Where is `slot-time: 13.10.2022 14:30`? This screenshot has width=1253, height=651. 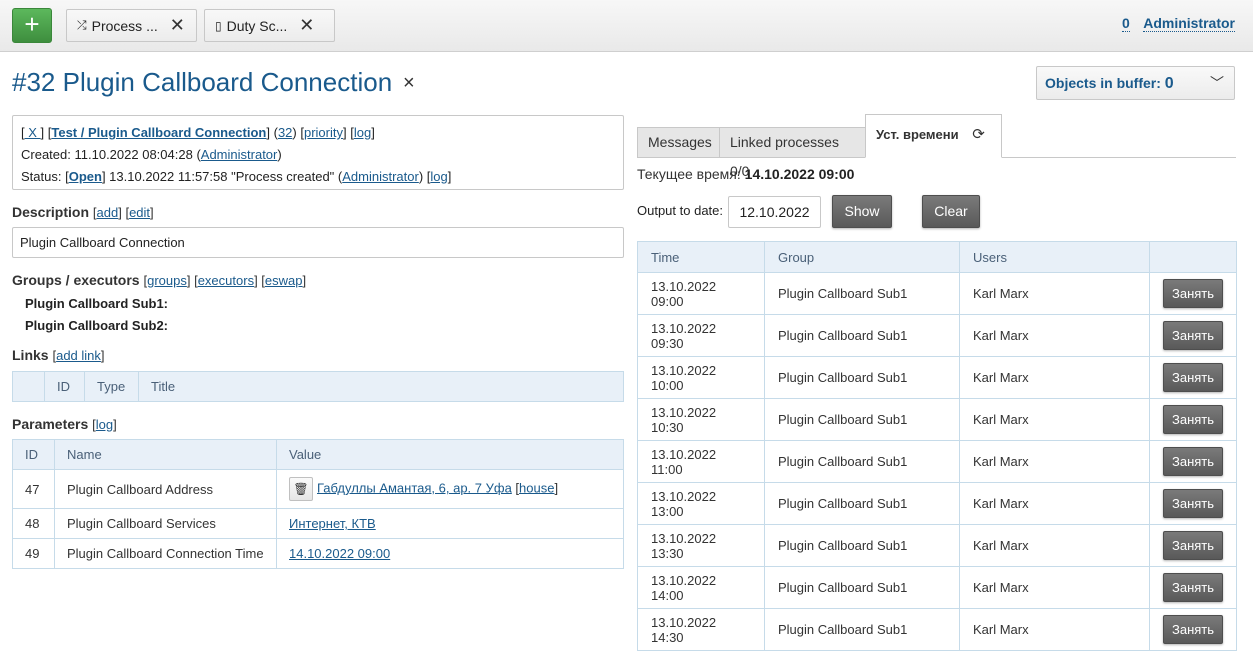
slot-time: 13.10.2022 14:30 is located at coordinates (701, 629).